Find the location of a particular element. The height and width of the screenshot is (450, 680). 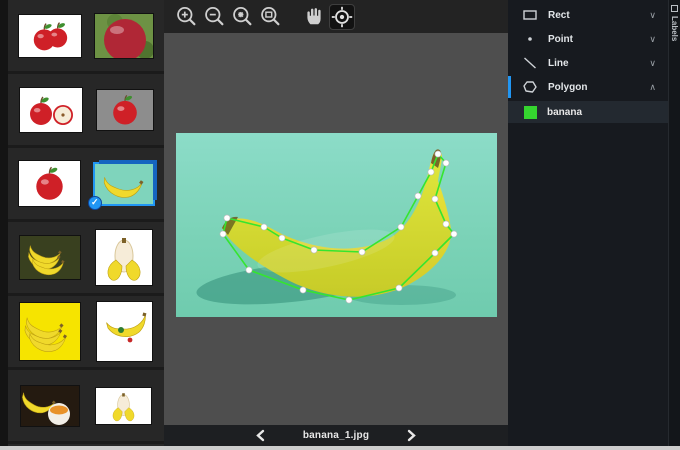

rect-icon is located at coordinates (530, 15).